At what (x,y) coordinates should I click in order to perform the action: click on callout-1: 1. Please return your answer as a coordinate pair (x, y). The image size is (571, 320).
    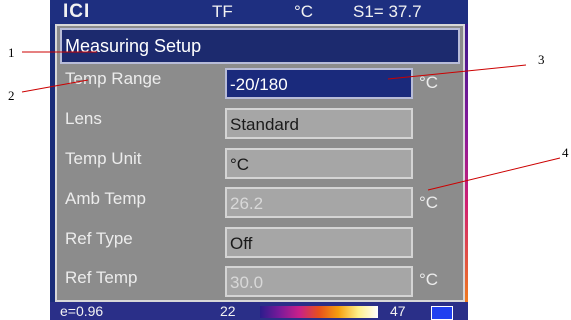
    Looking at the image, I should click on (11, 52).